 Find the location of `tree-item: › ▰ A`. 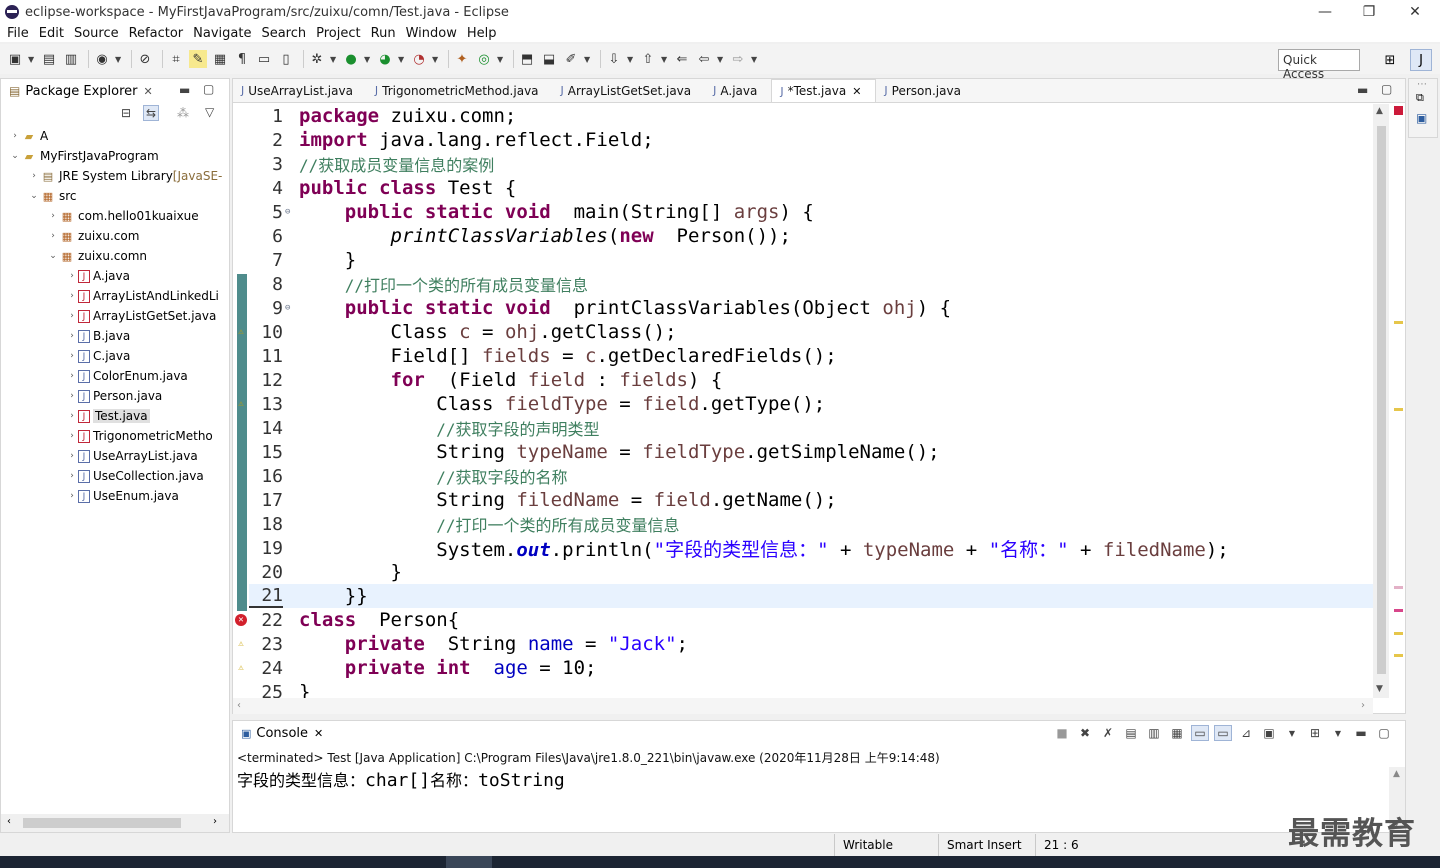

tree-item: › ▰ A is located at coordinates (115, 136).